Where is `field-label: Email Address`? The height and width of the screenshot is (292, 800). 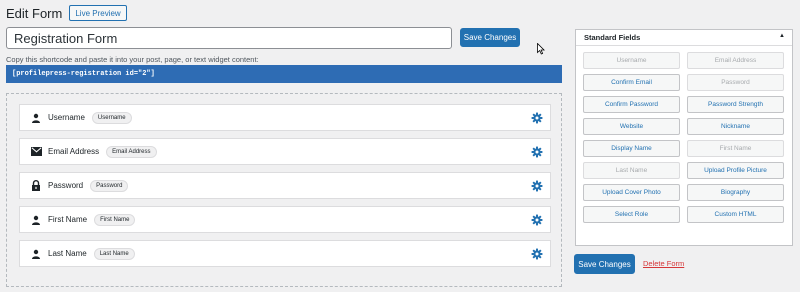 field-label: Email Address is located at coordinates (74, 151).